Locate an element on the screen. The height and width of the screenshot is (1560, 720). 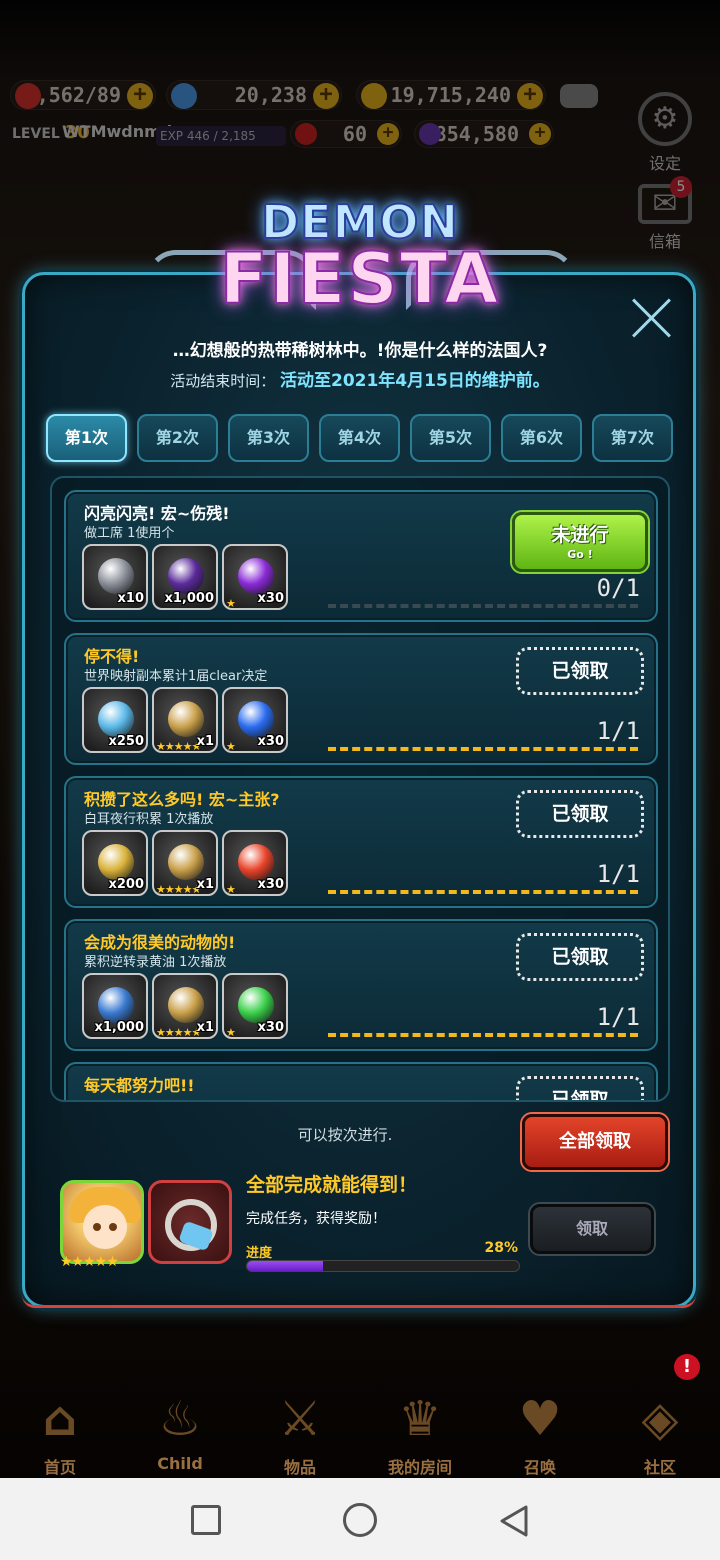
home-icon: ⌂ is located at coordinates (60, 1419).